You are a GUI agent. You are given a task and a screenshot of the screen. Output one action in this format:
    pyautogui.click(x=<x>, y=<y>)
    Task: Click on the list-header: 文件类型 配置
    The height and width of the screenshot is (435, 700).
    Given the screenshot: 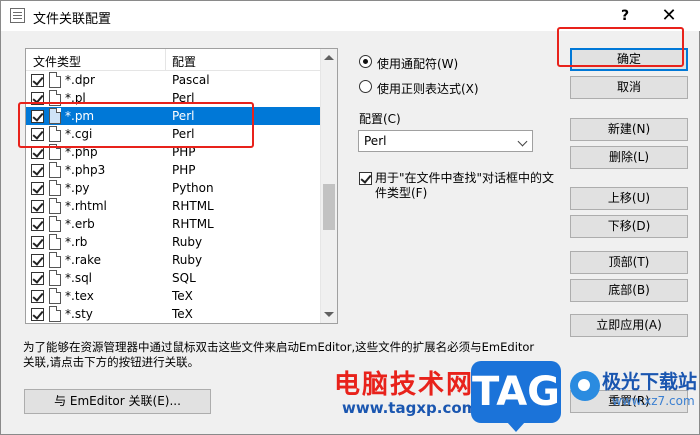 What is the action you would take?
    pyautogui.click(x=173, y=60)
    